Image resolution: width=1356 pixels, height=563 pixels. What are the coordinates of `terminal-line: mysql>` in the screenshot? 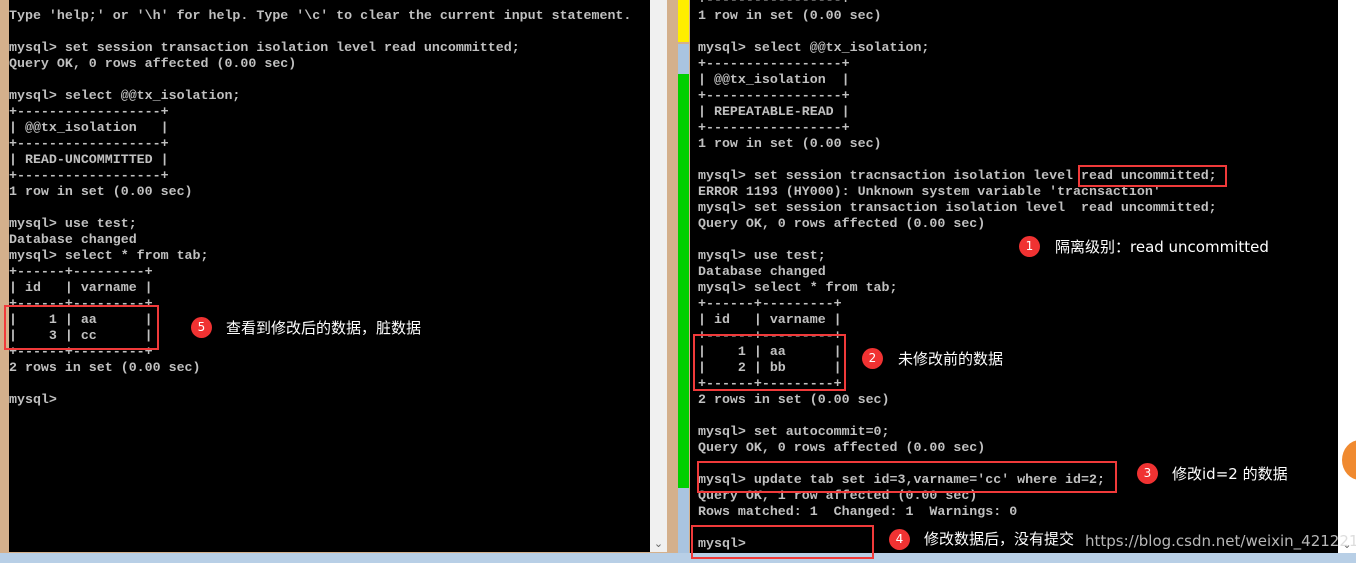 It's located at (33, 399).